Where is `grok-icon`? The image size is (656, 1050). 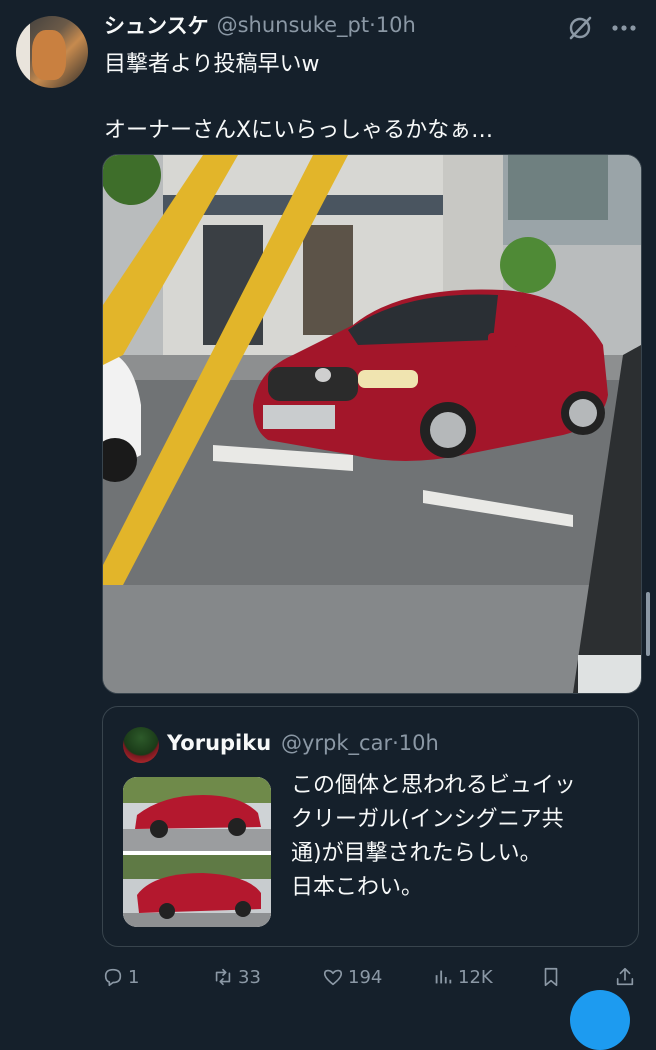
grok-icon is located at coordinates (580, 28).